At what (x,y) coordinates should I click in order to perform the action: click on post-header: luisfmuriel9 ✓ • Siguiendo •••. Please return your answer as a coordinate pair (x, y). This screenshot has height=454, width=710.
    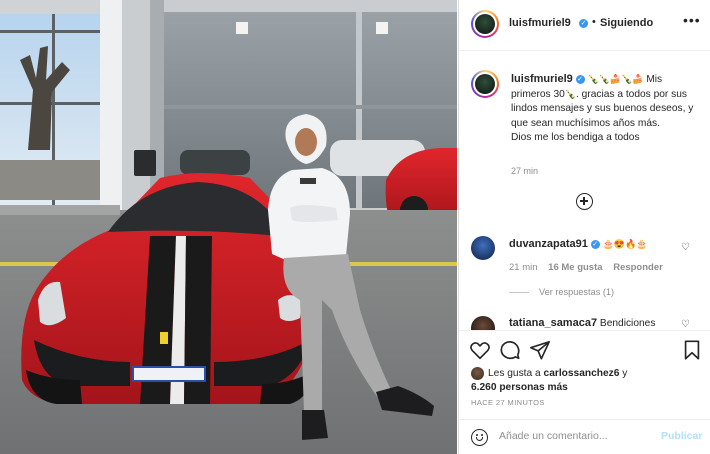
    Looking at the image, I should click on (584, 25).